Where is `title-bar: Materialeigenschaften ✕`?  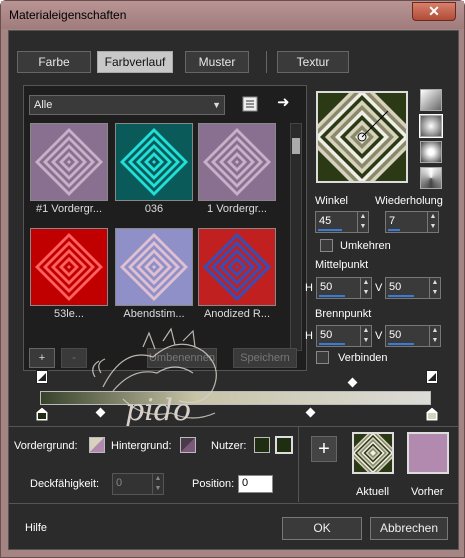 title-bar: Materialeigenschaften ✕ is located at coordinates (232, 15).